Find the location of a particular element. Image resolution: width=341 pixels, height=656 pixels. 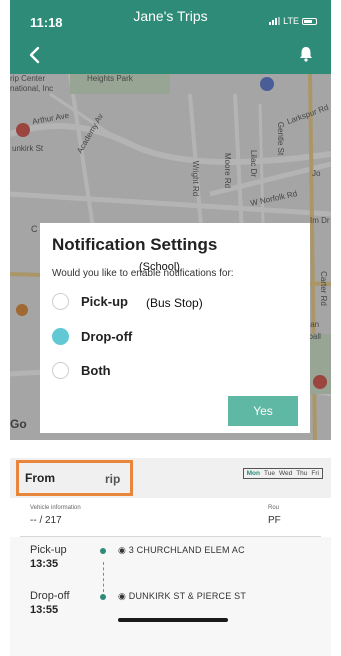

tab-from-label: From is located at coordinates (40, 478).